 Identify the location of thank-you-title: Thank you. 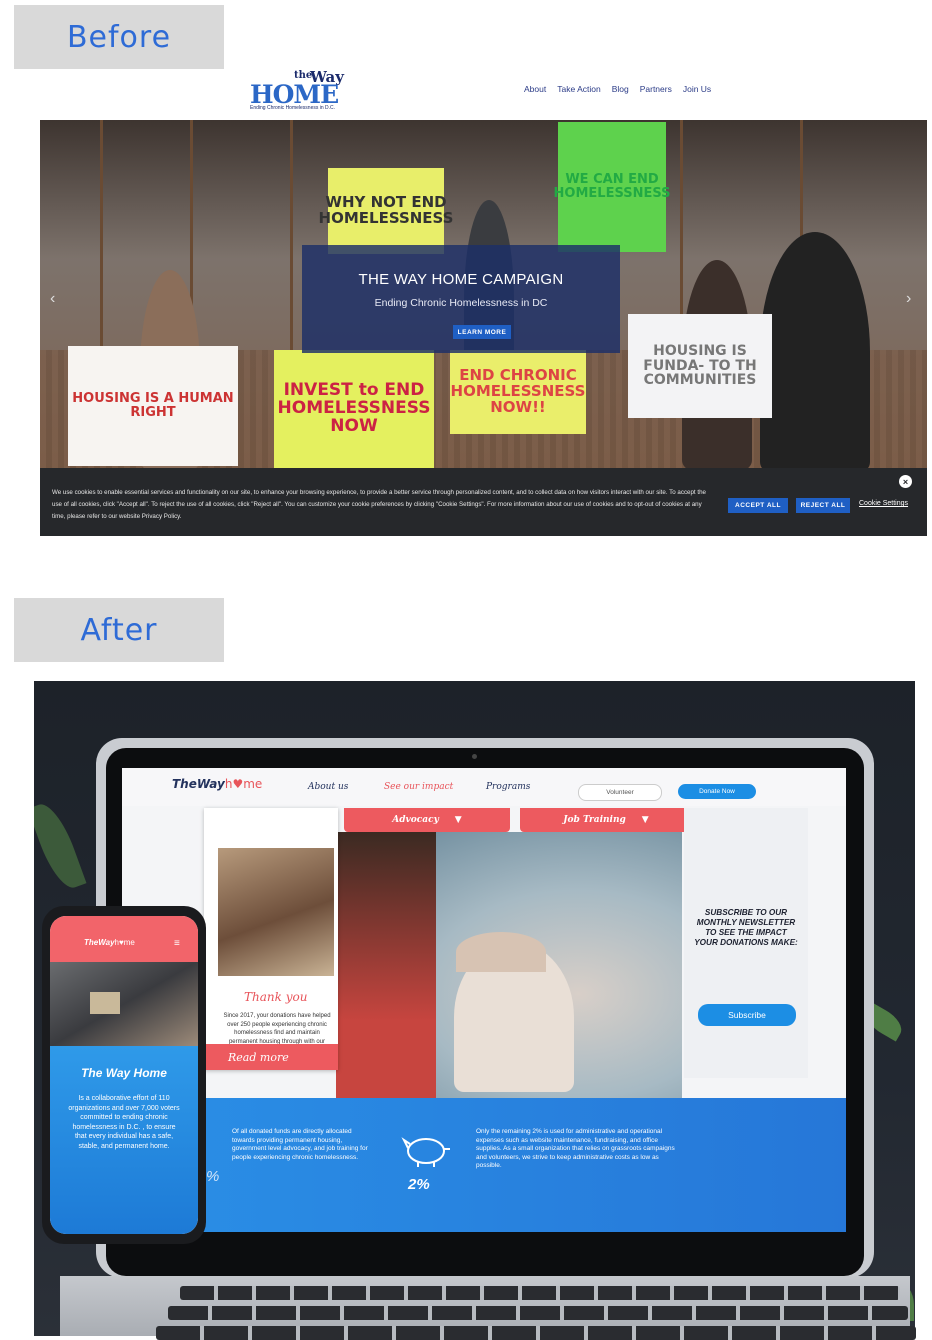
(276, 997).